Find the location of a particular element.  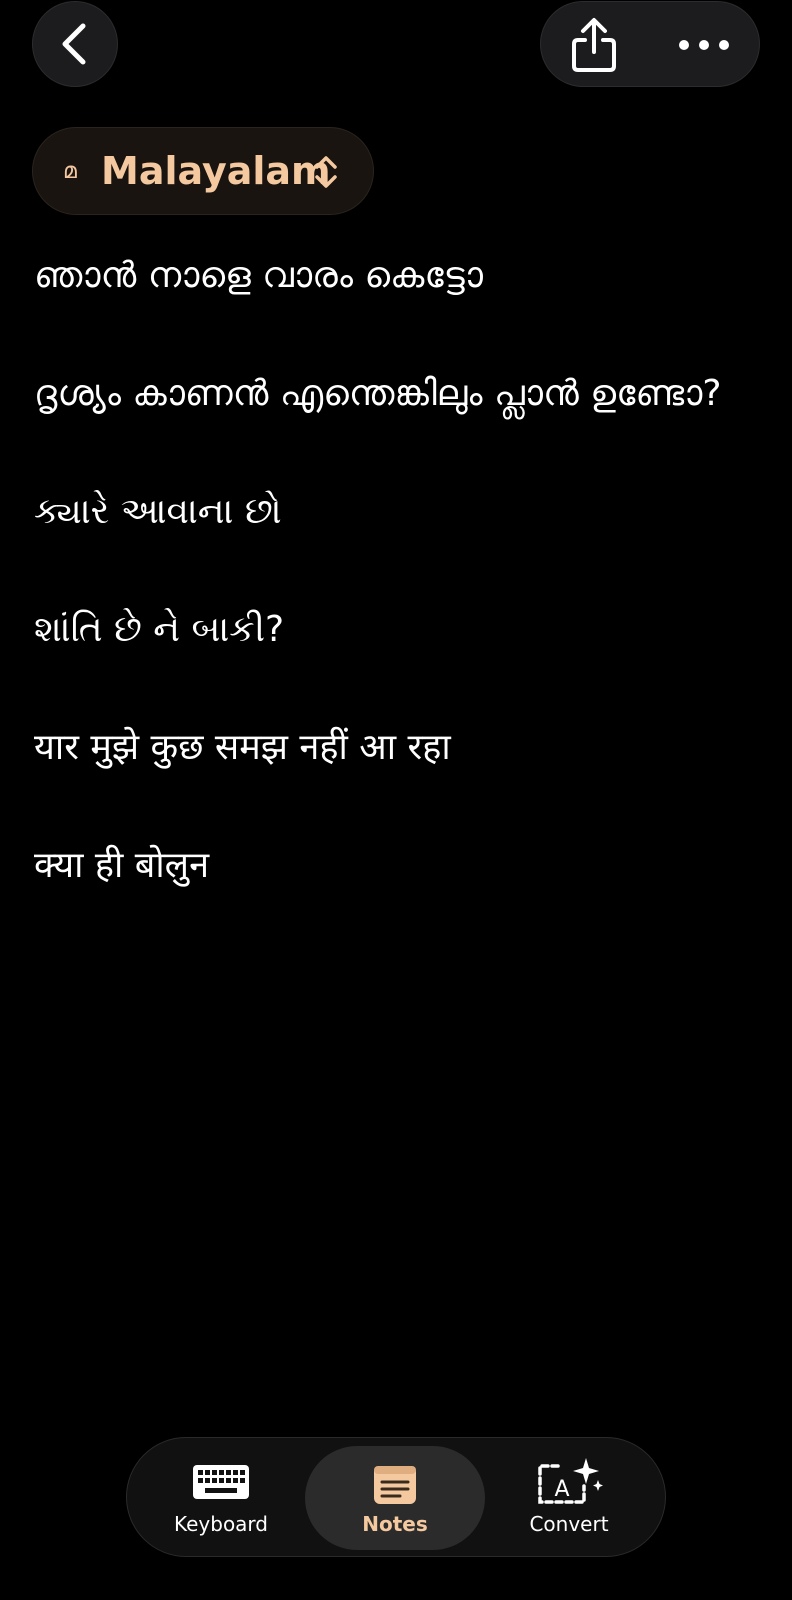

share-icon is located at coordinates (594, 45).